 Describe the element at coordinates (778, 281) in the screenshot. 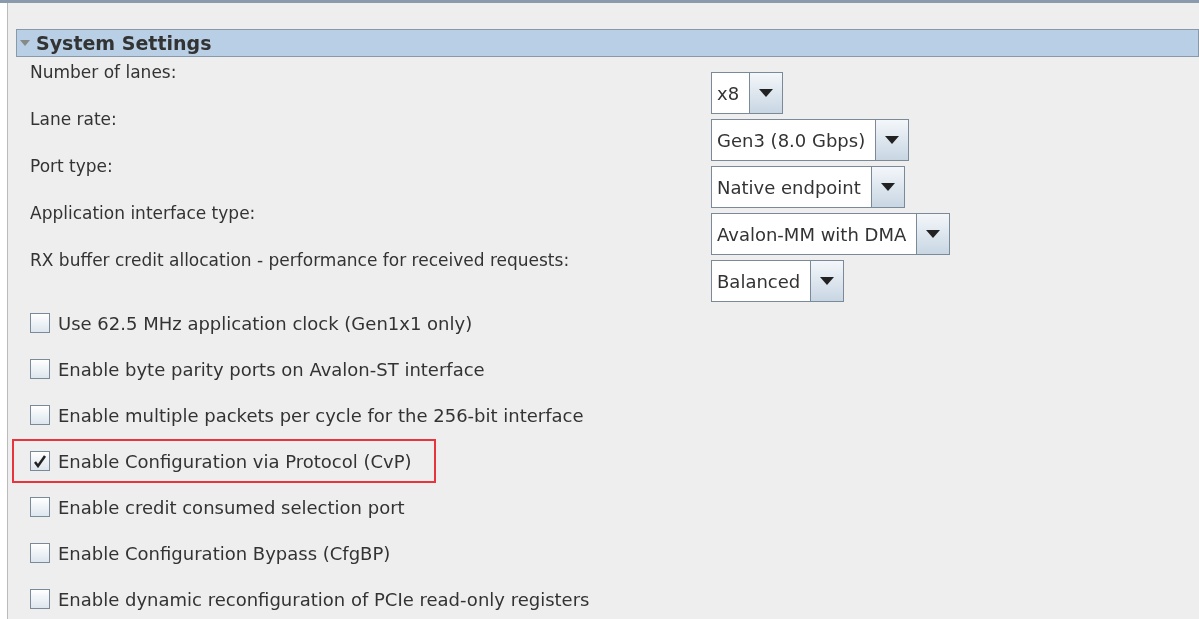

I see `dropdown: Balanced` at that location.